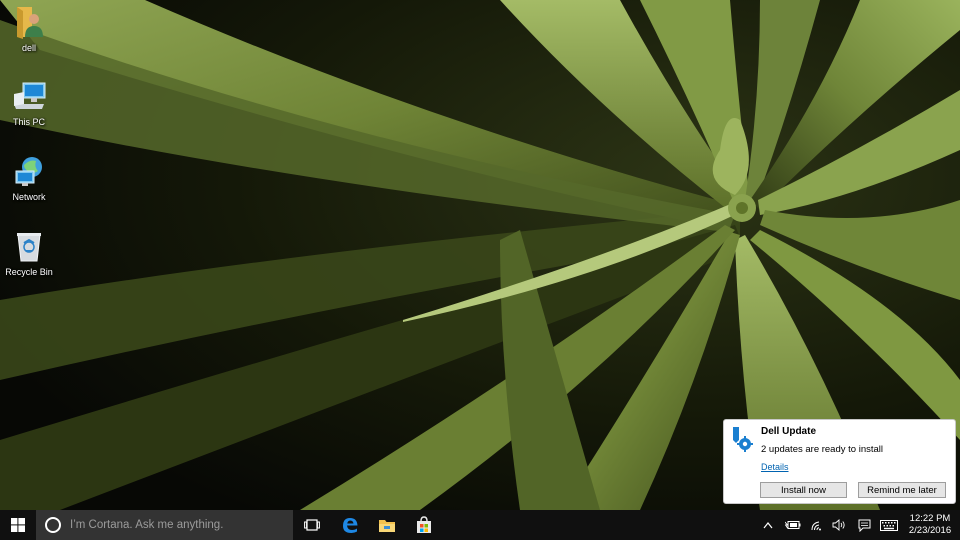 The height and width of the screenshot is (540, 960). I want to click on computer-icon, so click(29, 96).